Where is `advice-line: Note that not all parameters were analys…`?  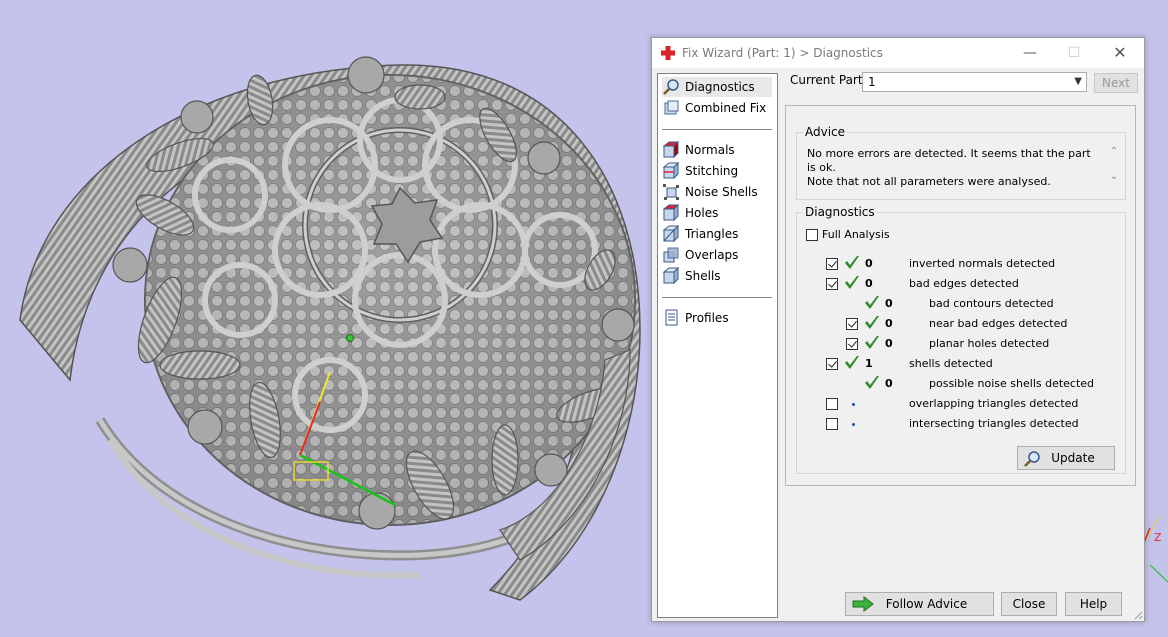 advice-line: Note that not all parameters were analys… is located at coordinates (929, 181).